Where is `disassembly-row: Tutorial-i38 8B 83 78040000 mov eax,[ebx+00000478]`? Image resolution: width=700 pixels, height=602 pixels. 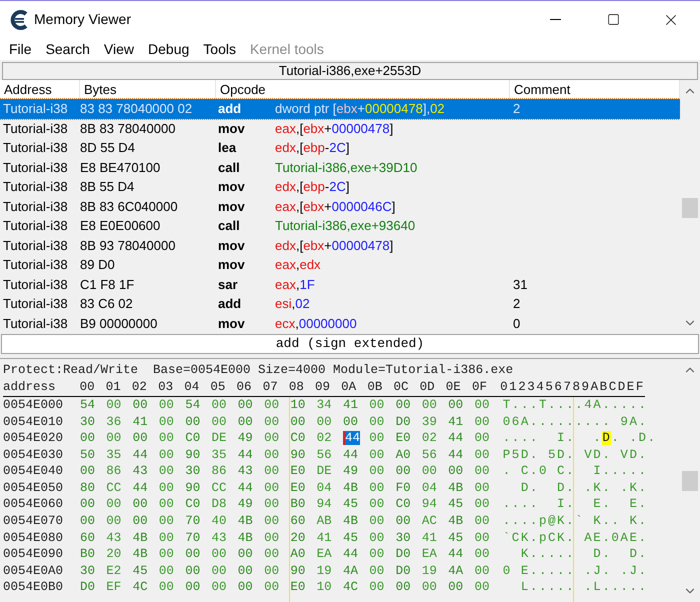 disassembly-row: Tutorial-i38 8B 83 78040000 mov eax,[ebx+00000478] is located at coordinates (340, 128).